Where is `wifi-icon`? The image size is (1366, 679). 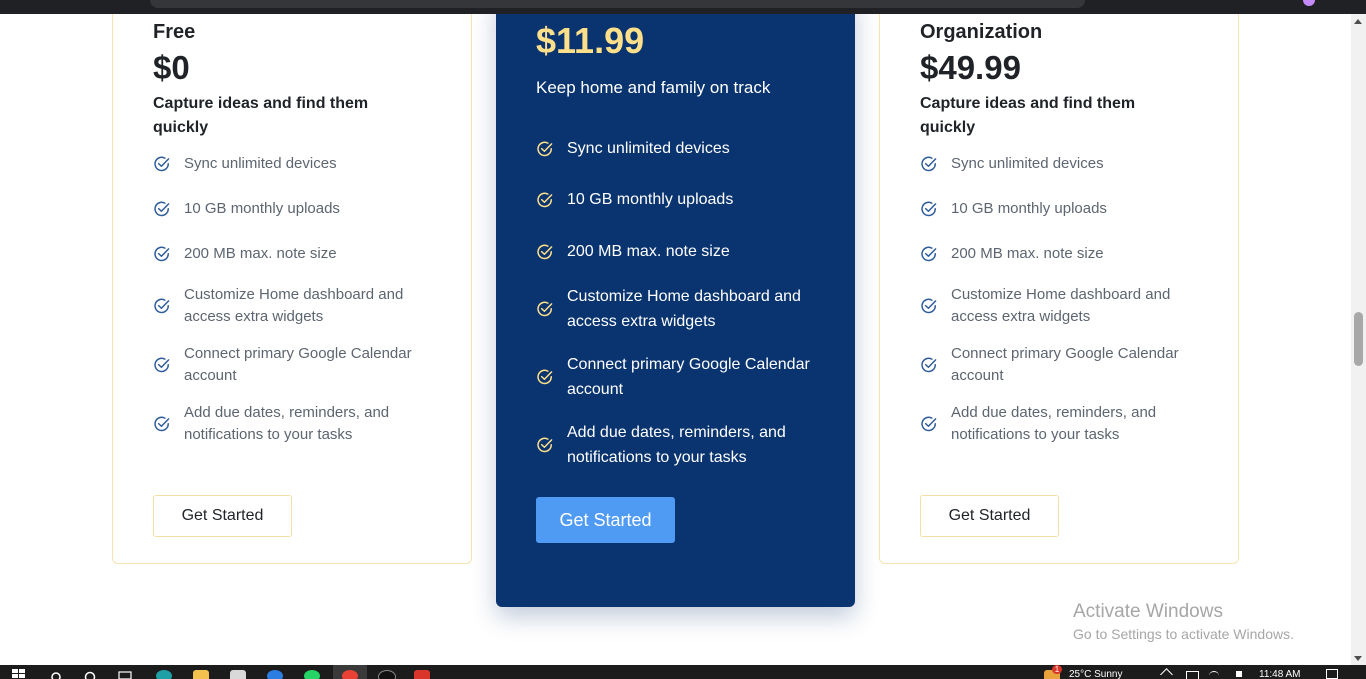 wifi-icon is located at coordinates (1214, 675).